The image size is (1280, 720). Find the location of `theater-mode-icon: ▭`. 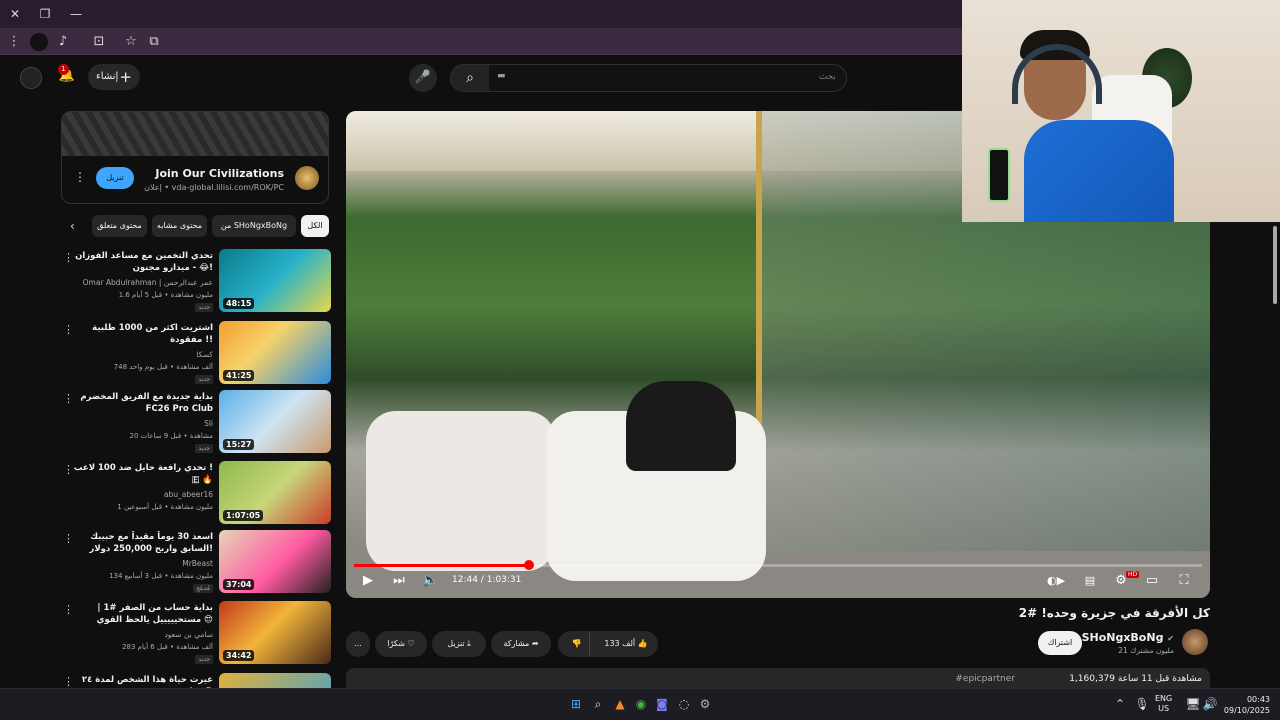

theater-mode-icon: ▭ is located at coordinates (1152, 581).